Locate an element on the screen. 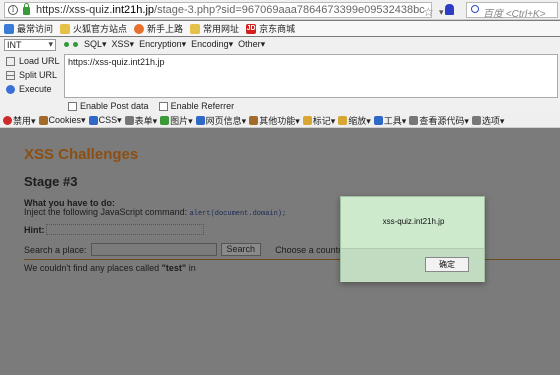 This screenshot has width=560, height=375. bookmark-item: 常用网址 is located at coordinates (214, 28).